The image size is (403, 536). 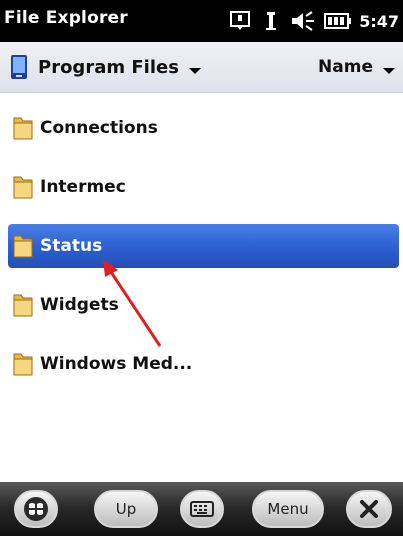 I want to click on status-icons: 5:47, so click(x=315, y=21).